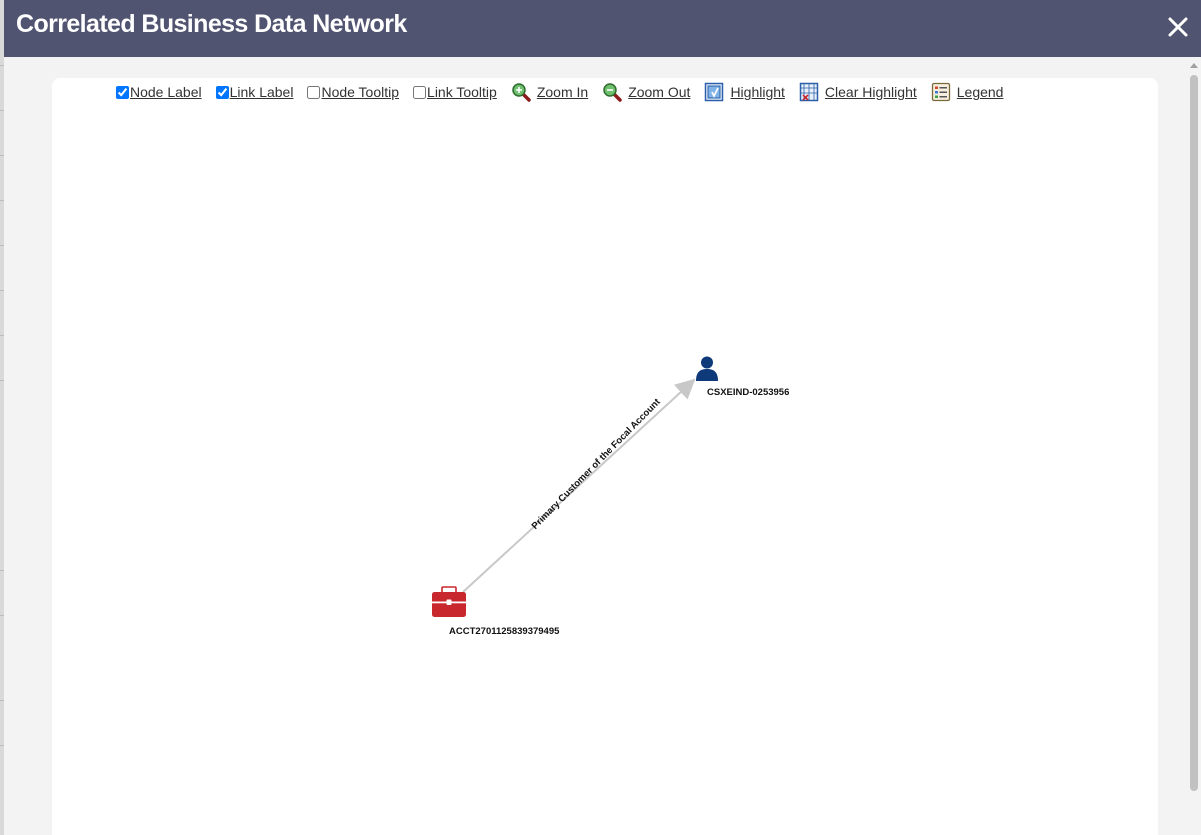 The width and height of the screenshot is (1201, 835). Describe the element at coordinates (462, 92) in the screenshot. I see `link-tooltip-text: Link Tooltip` at that location.